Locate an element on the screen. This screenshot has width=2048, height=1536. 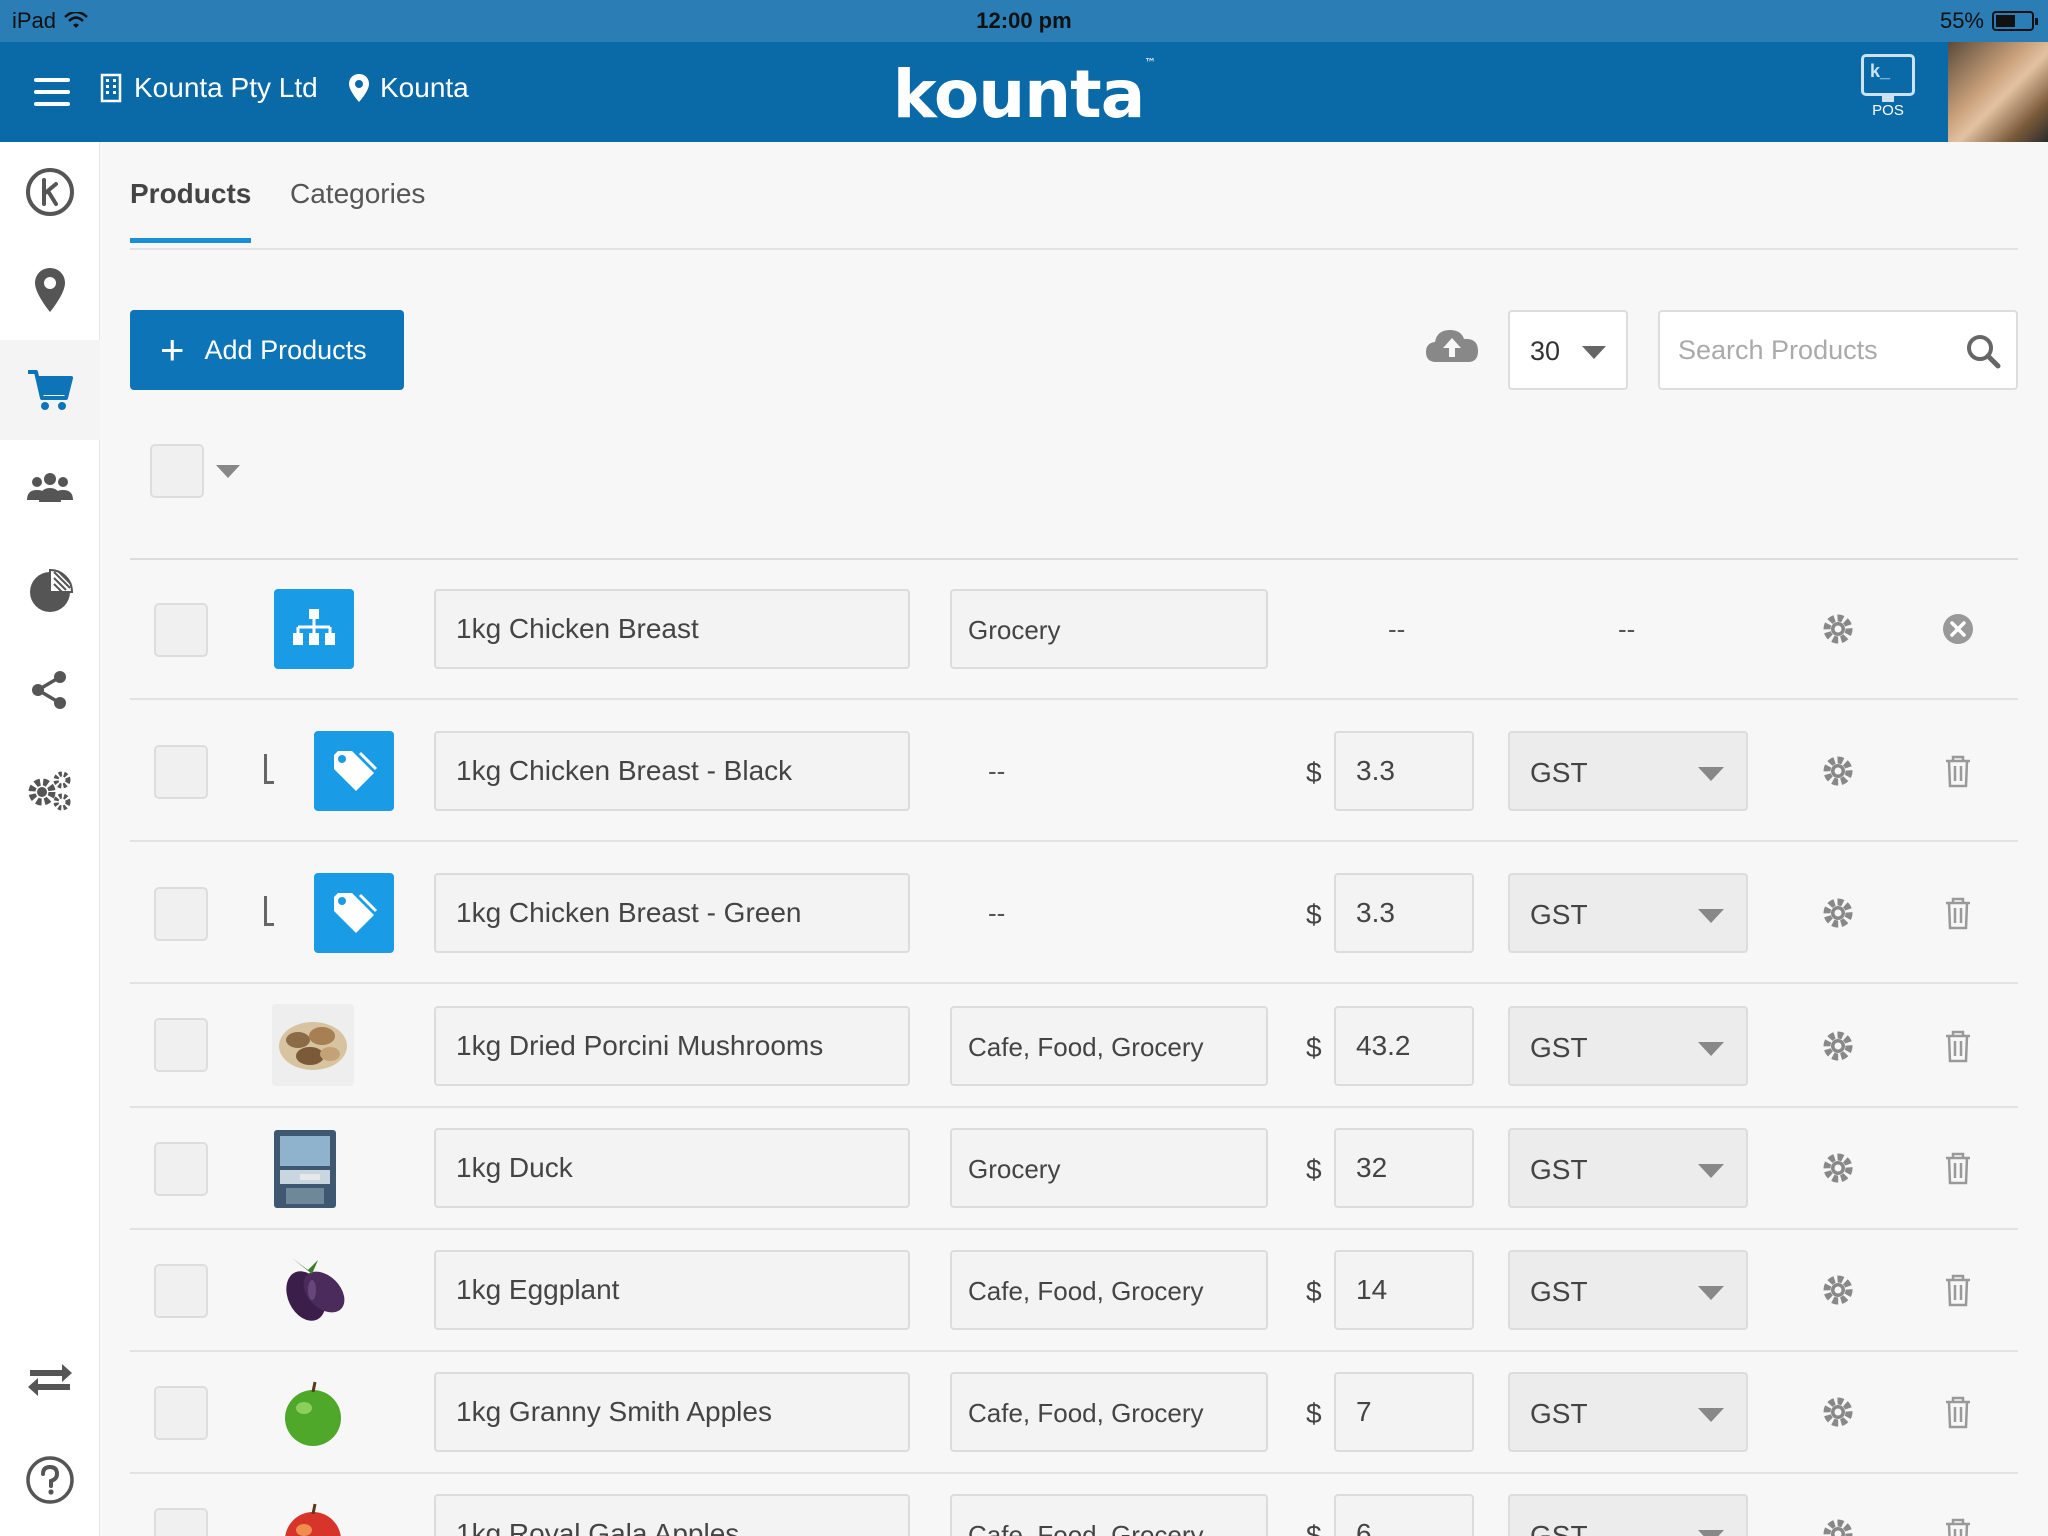
product-name-field: 1kg Royal Gala Apples is located at coordinates (672, 1515).